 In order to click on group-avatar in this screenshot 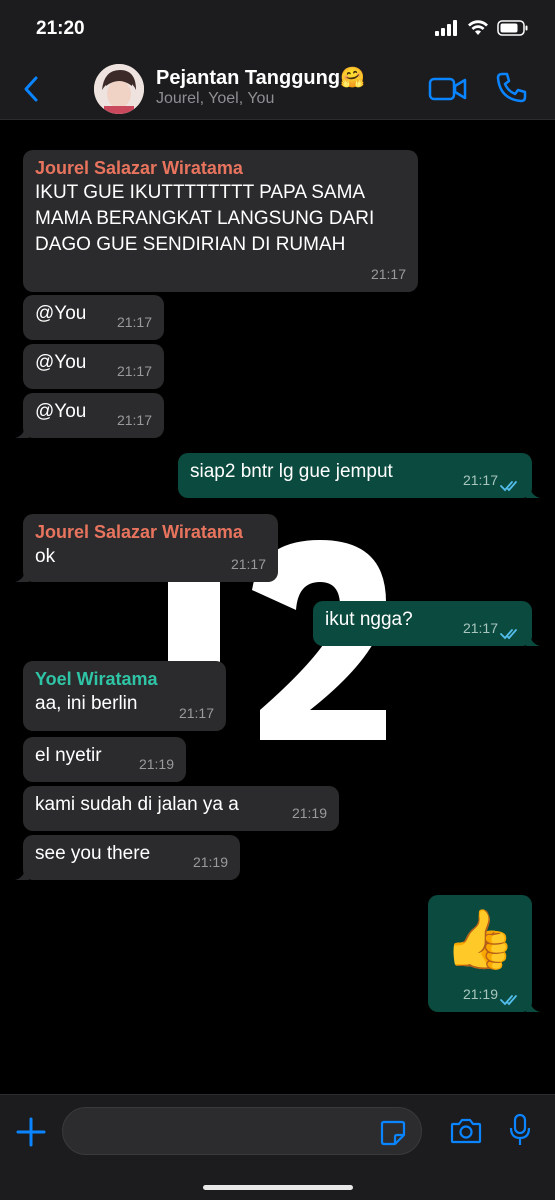, I will do `click(119, 89)`.